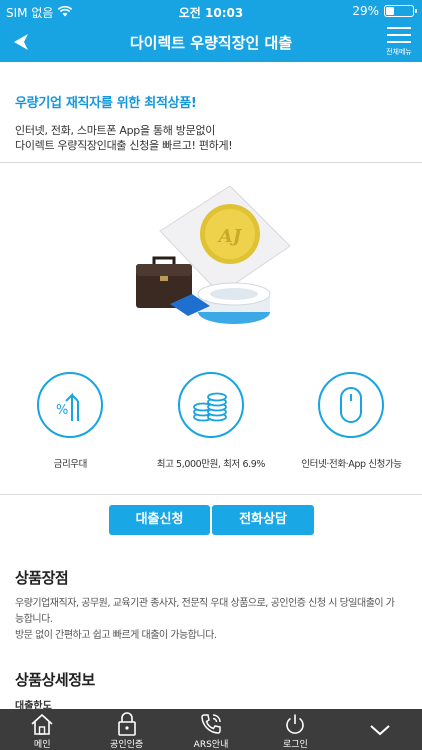 The width and height of the screenshot is (422, 750). I want to click on chevron-down-icon, so click(380, 730).